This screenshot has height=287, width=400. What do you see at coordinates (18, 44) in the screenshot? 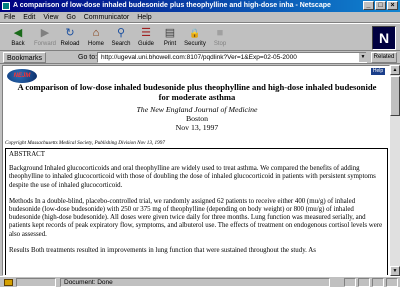
I see `back-label: Back` at bounding box center [18, 44].